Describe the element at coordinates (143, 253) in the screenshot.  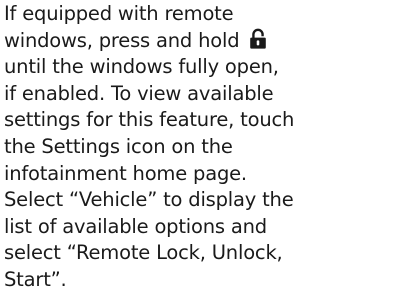
I see `text-line-10: select “Remote Lock, Unlock,` at that location.